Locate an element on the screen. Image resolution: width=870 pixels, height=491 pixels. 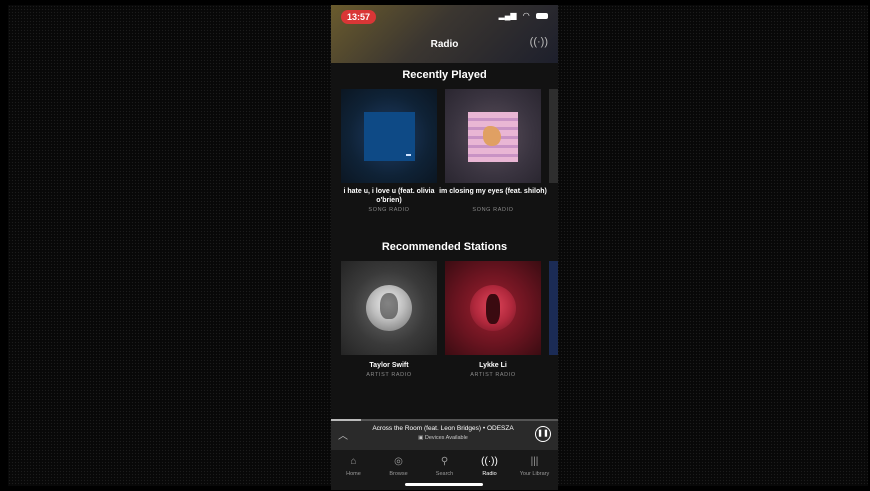
recent-title-2: im closing my eyes (feat. shiloh) is located at coordinates (493, 191).